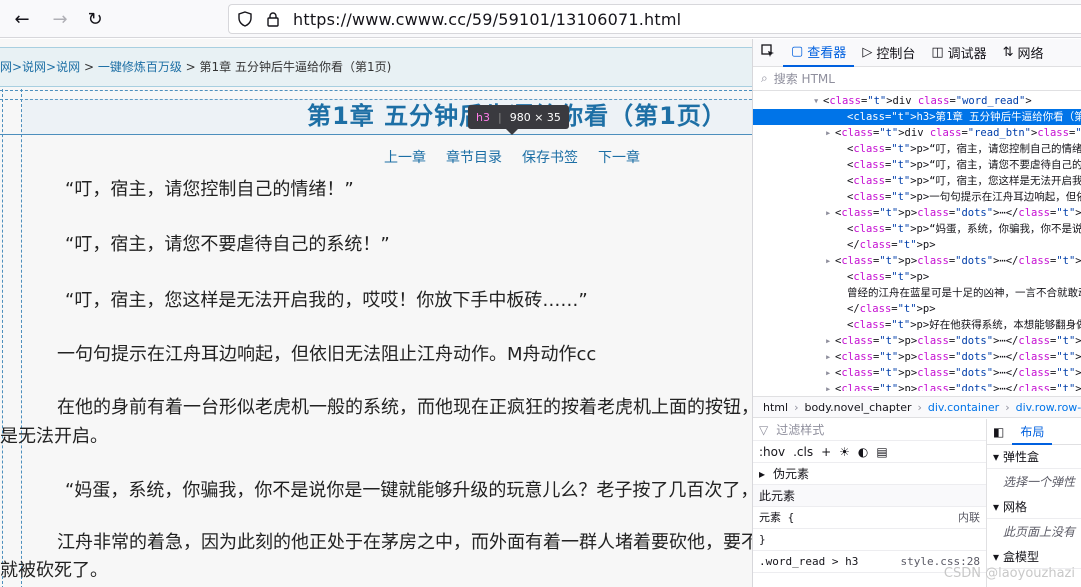 This screenshot has width=1081, height=587. What do you see at coordinates (964, 325) in the screenshot?
I see `dom-node-markup: <class="t">p>好在他获得系统，本想能够翻身做霸主，谁曾想` at bounding box center [964, 325].